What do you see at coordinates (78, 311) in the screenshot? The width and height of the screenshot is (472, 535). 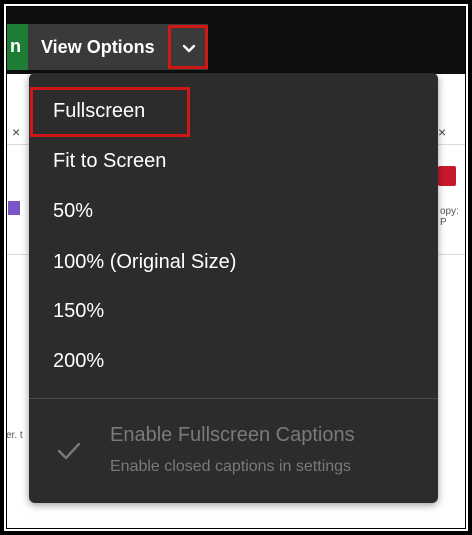 I see `menu-item-150-percent: 150%` at bounding box center [78, 311].